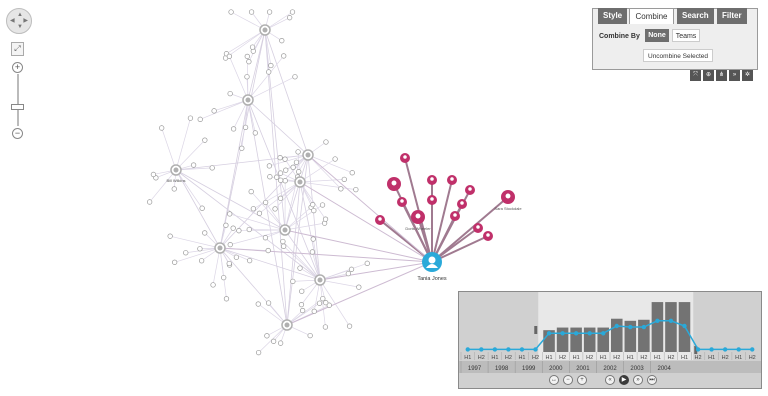  I want to click on zoom-in-icon: +, so click(582, 380).